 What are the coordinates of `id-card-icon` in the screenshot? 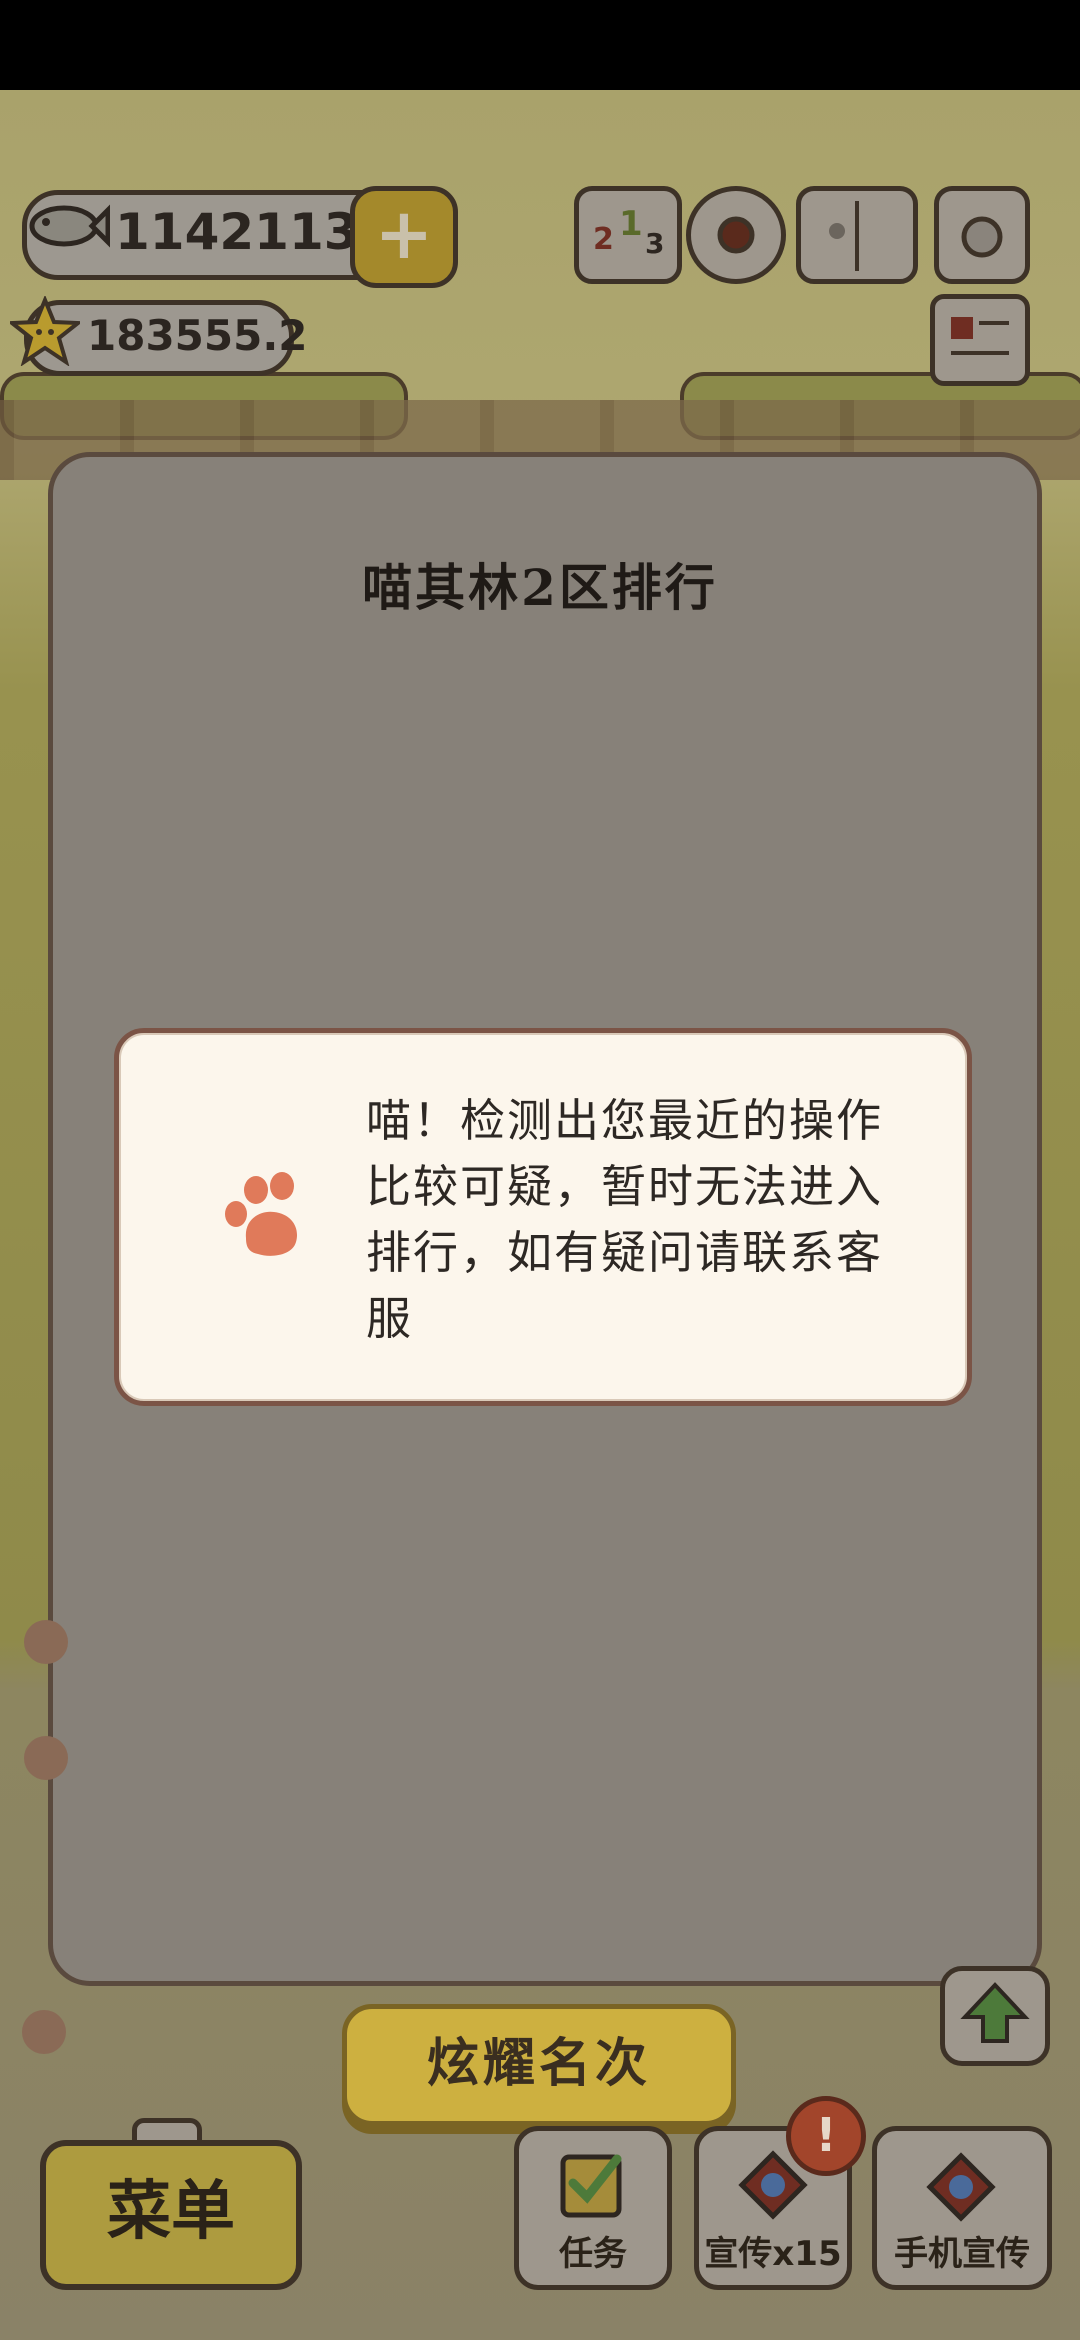 It's located at (980, 340).